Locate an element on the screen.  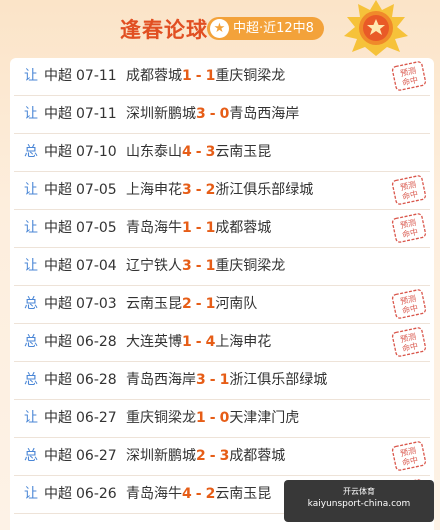
home-team: 云南玉昆 is located at coordinates (154, 304).